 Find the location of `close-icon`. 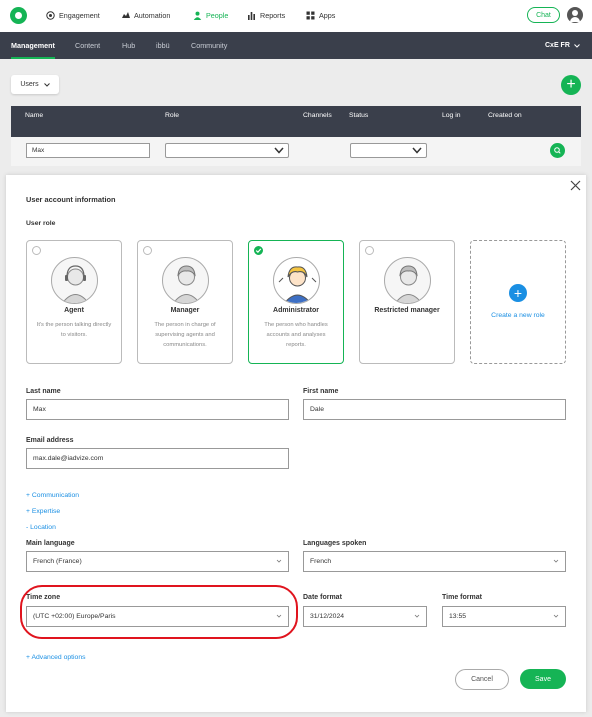

close-icon is located at coordinates (575, 185).